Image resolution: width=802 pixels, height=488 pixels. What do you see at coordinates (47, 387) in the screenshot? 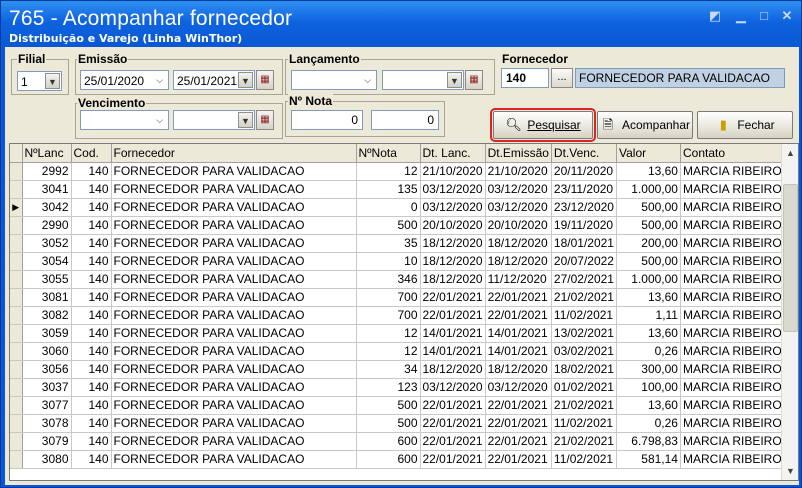
I see `table-cell: 3037` at bounding box center [47, 387].